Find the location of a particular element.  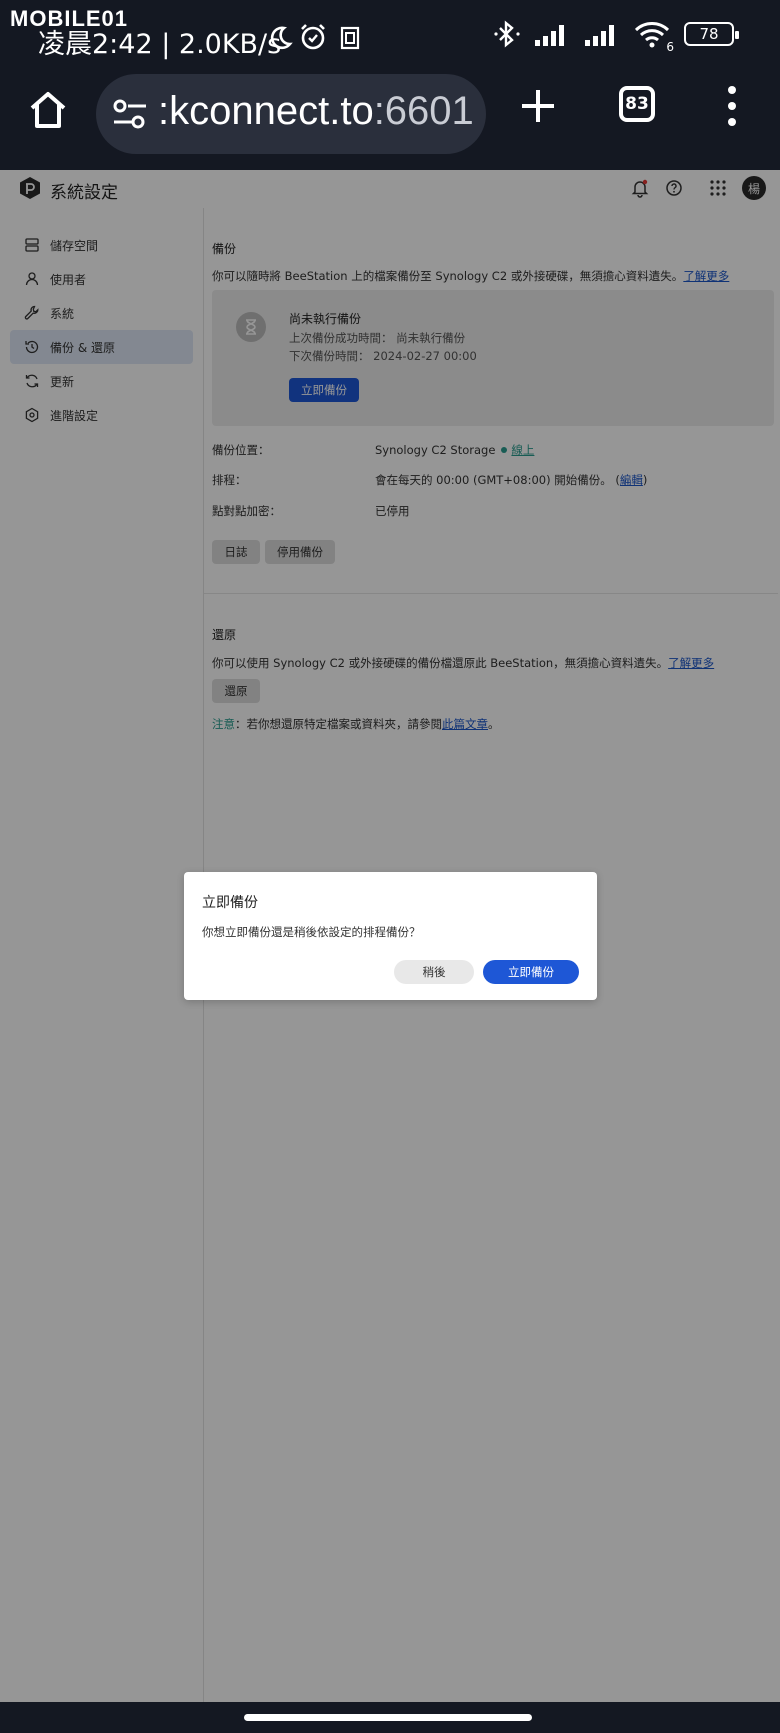

new-tab-icon is located at coordinates (538, 106).